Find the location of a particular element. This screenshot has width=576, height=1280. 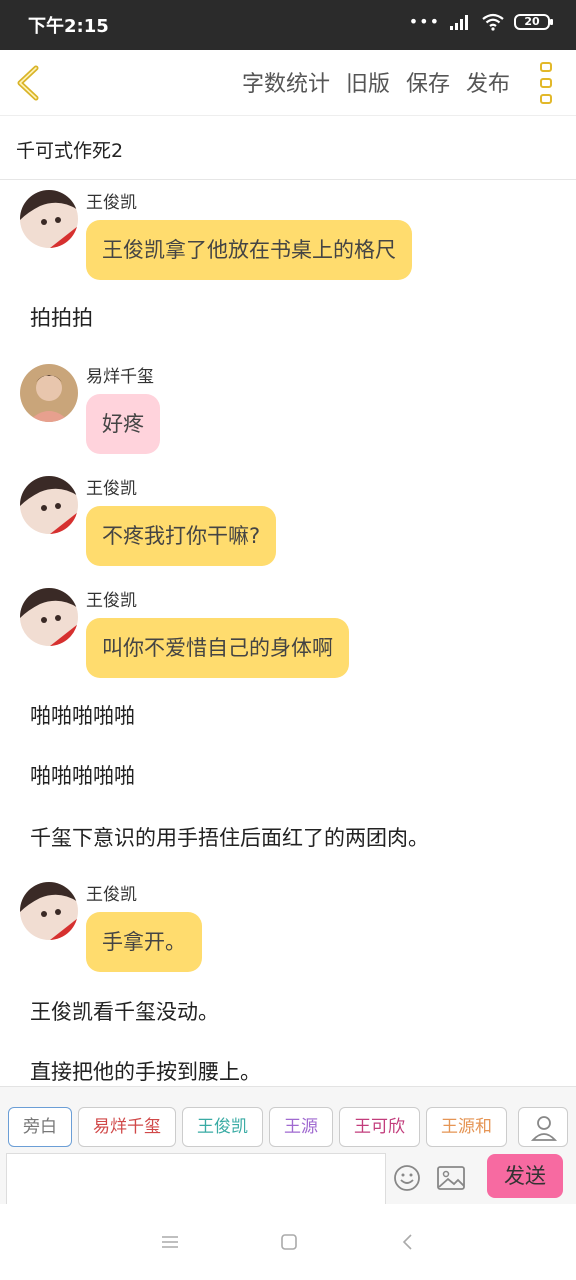

compose-area: 旁白 易烊千玺 王俊凯 王源 王可欣 王源和 发送 is located at coordinates (288, 1145).